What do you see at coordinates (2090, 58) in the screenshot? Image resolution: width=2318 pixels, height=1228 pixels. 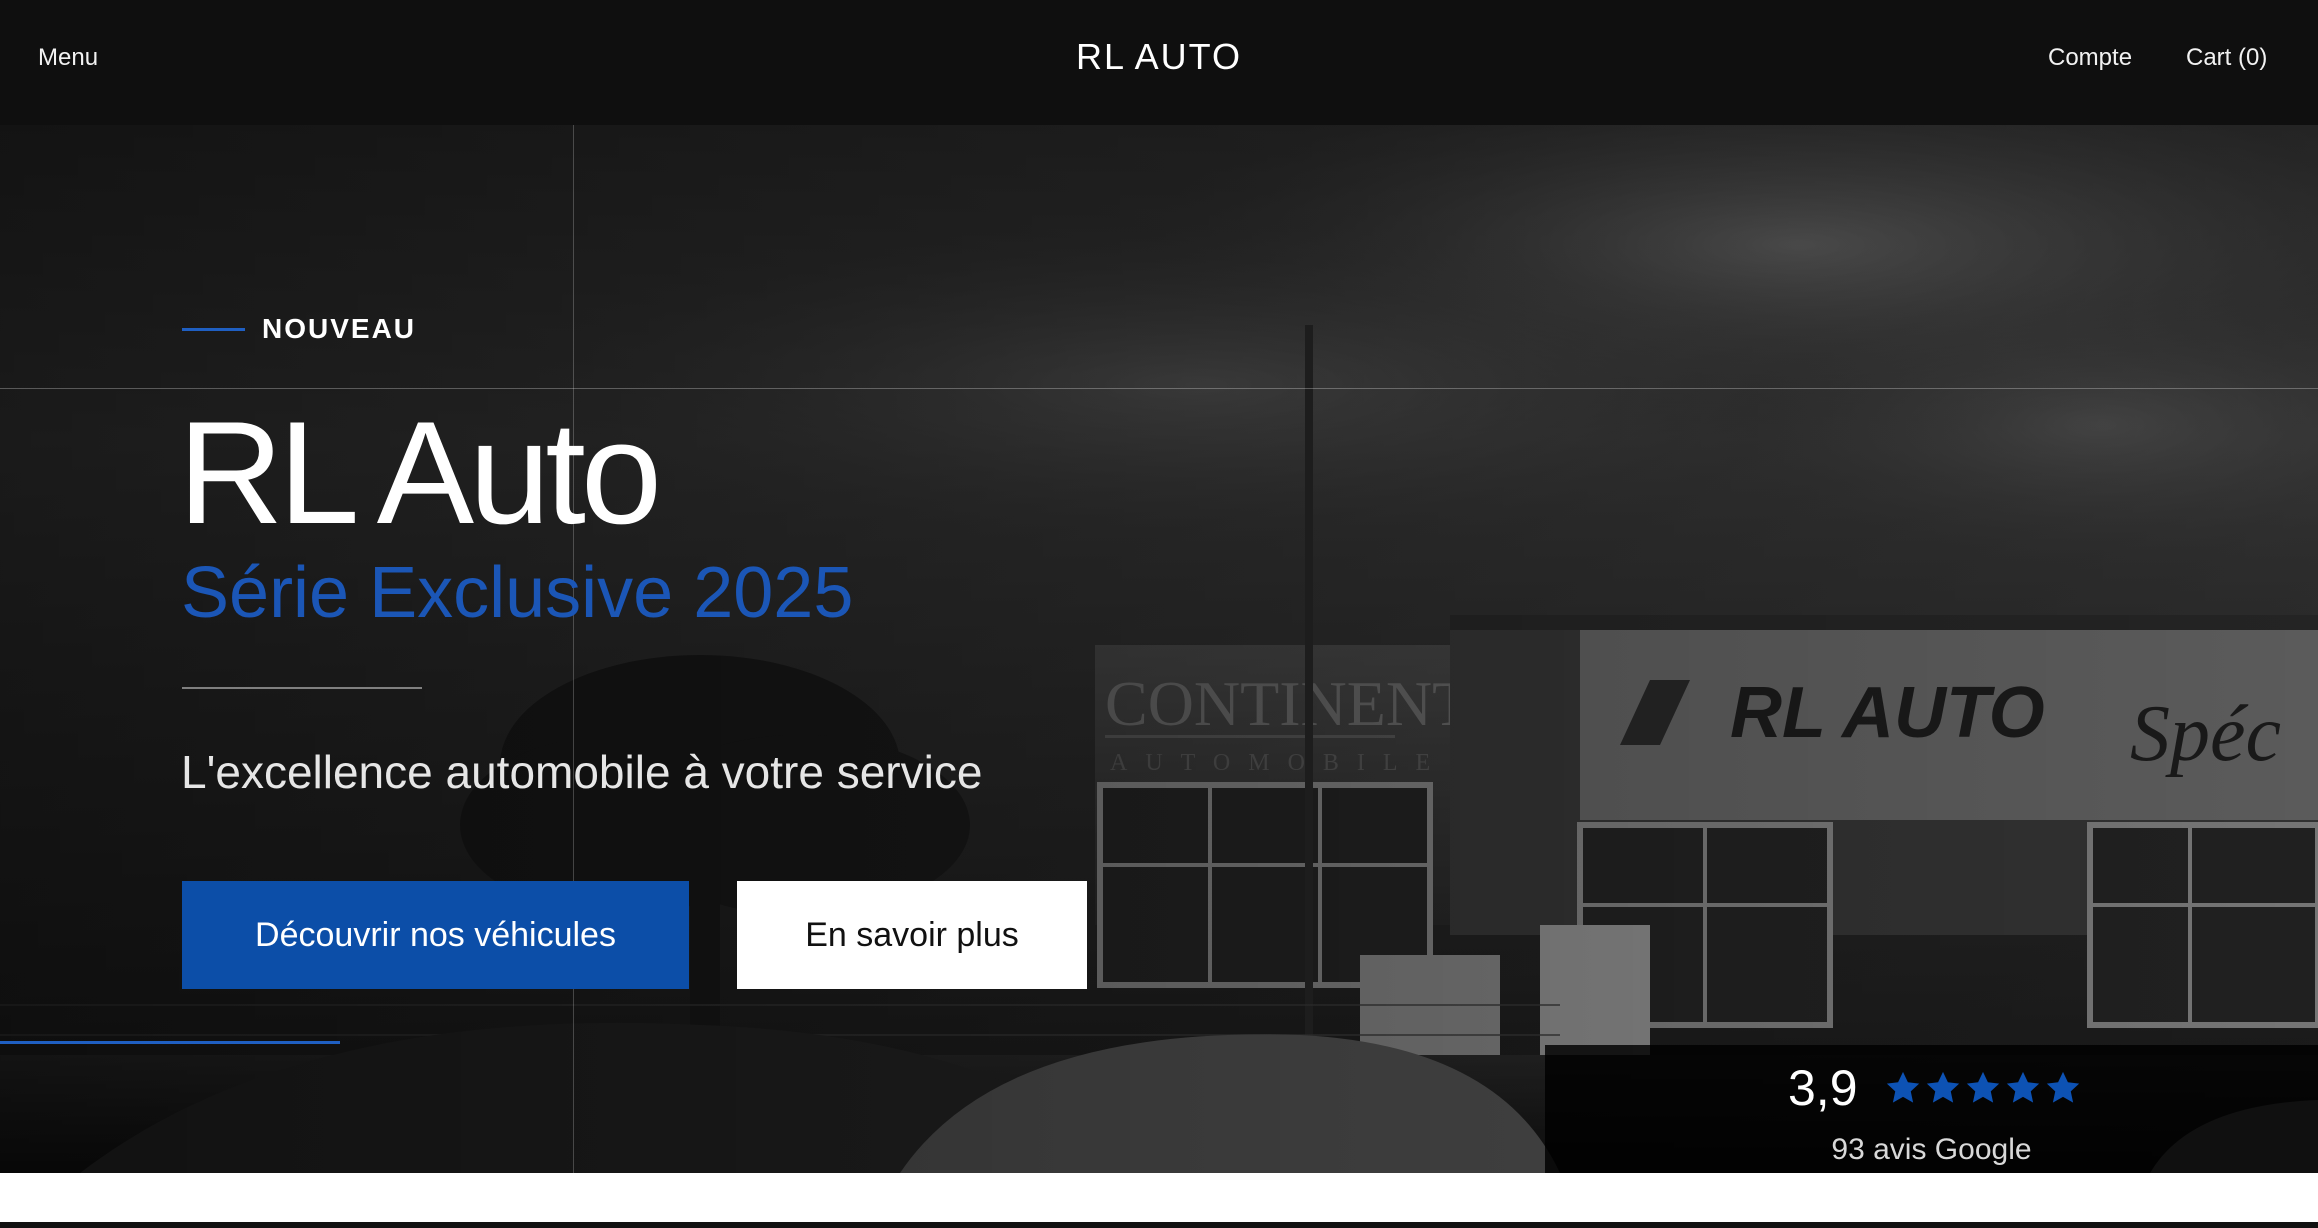 I see `account-link: Compte` at bounding box center [2090, 58].